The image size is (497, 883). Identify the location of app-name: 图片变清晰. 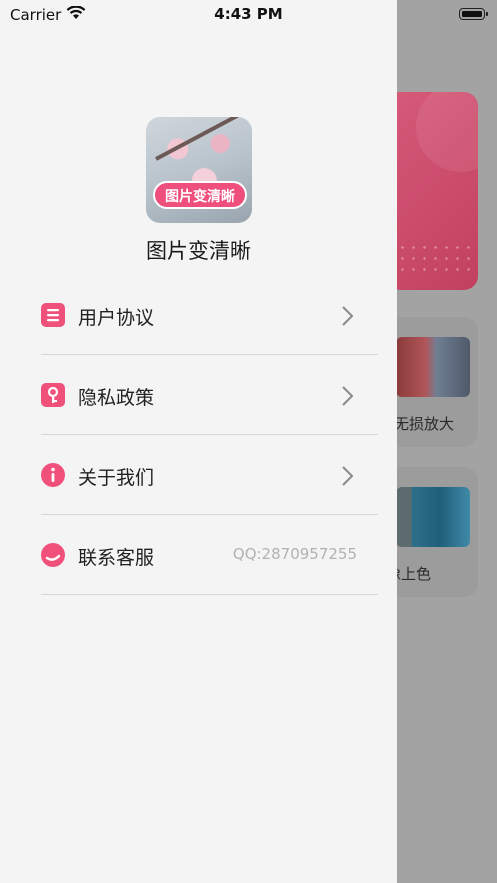
(198, 251).